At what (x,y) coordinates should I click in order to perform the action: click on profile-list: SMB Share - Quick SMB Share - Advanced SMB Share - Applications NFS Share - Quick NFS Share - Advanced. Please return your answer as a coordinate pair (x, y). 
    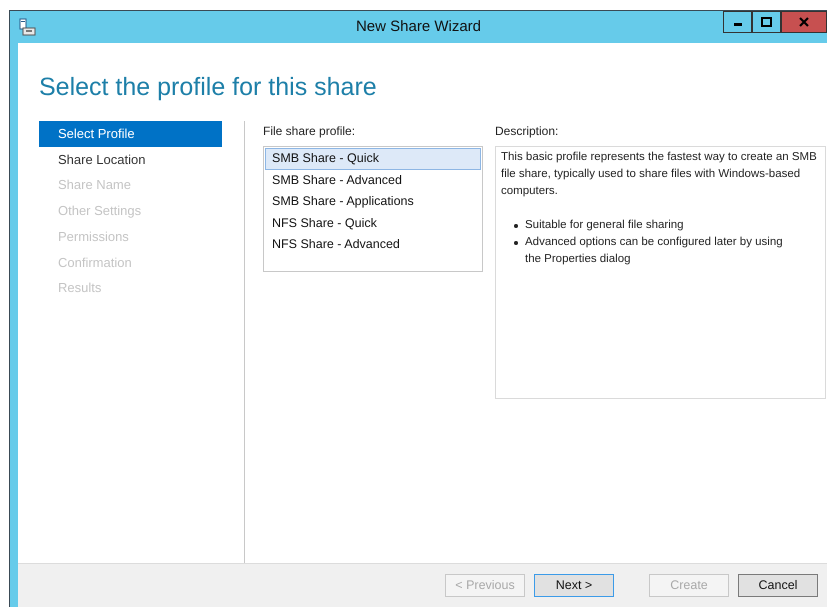
    Looking at the image, I should click on (373, 209).